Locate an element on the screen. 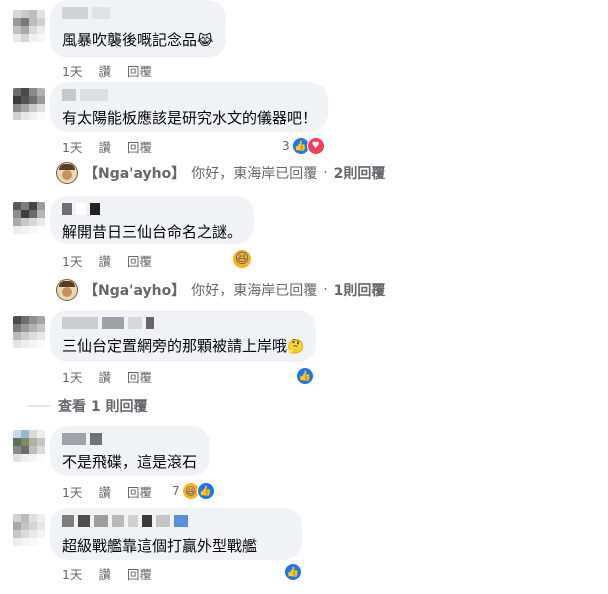  page-reply-summary: 【Nga'ayho】 你好，東海岸已回覆 · 2則回覆 is located at coordinates (220, 173).